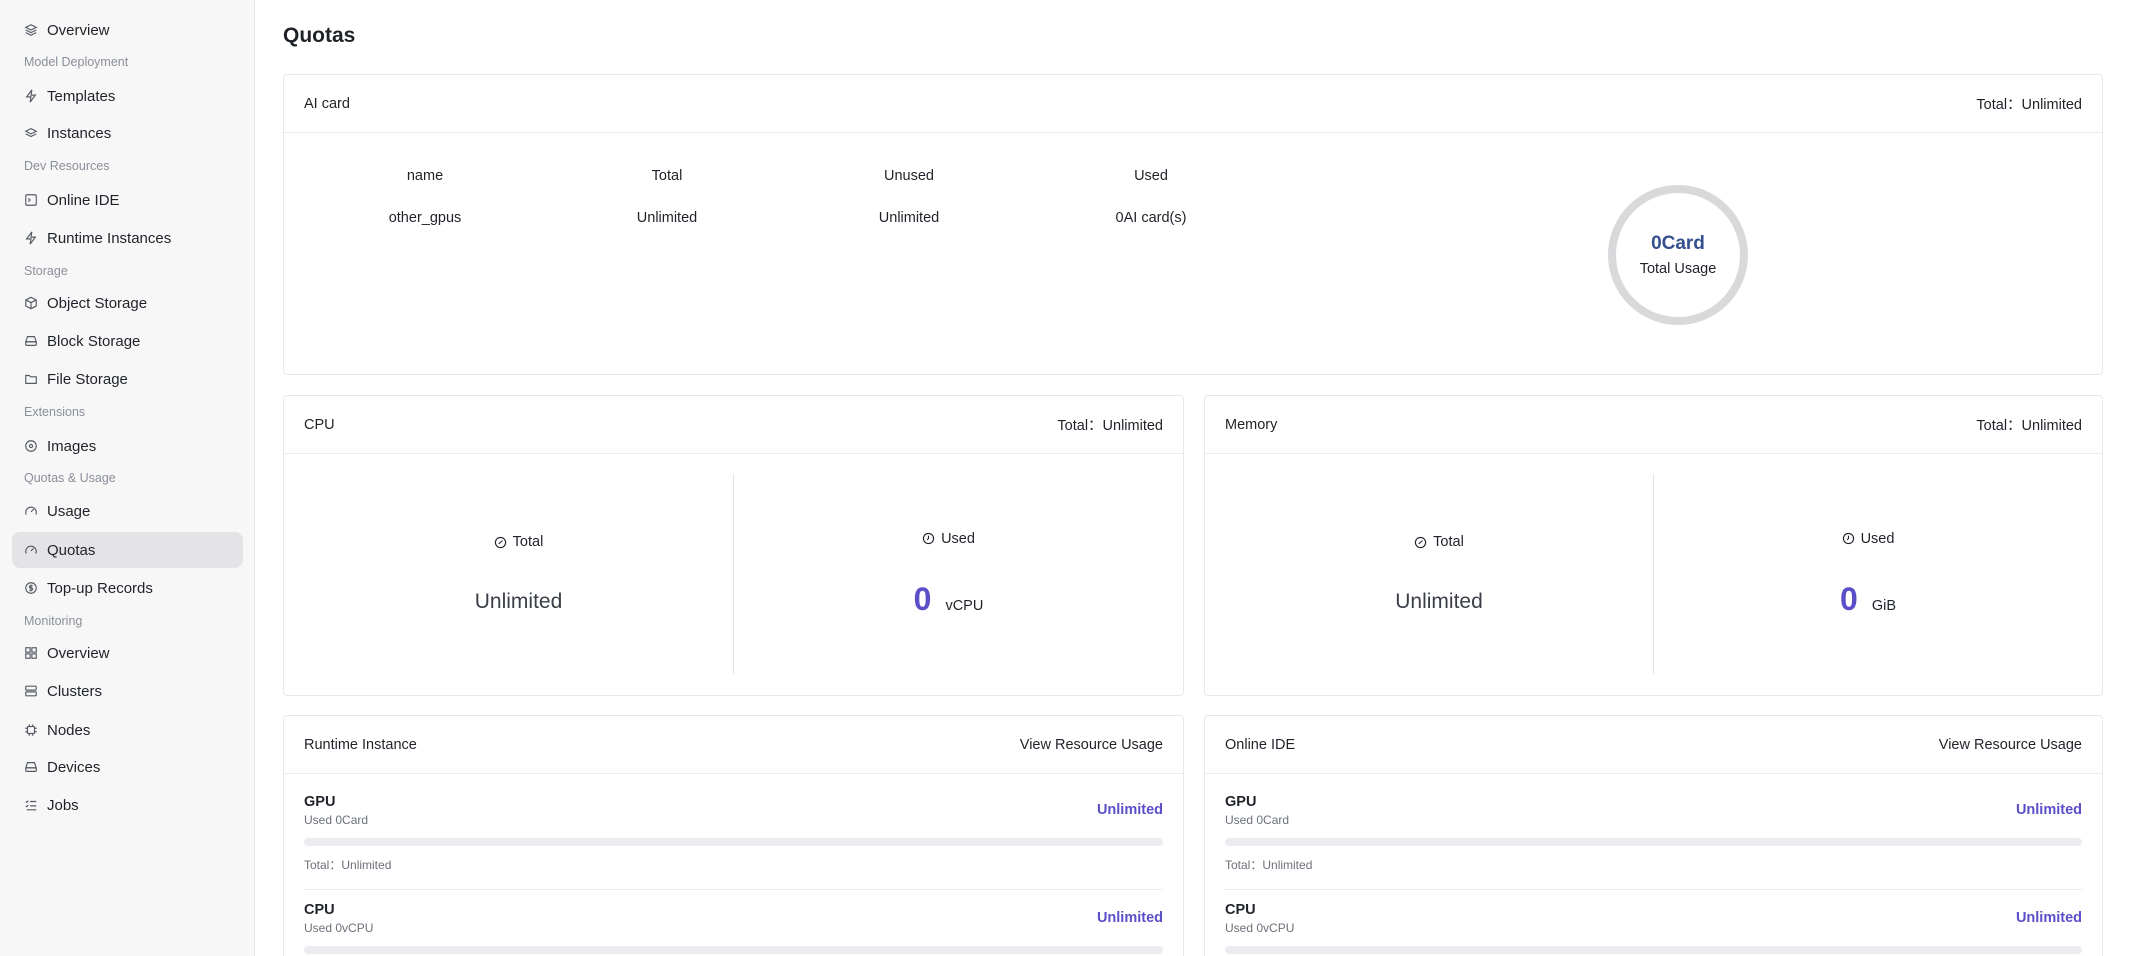 This screenshot has width=2132, height=956. Describe the element at coordinates (31, 303) in the screenshot. I see `box-icon` at that location.